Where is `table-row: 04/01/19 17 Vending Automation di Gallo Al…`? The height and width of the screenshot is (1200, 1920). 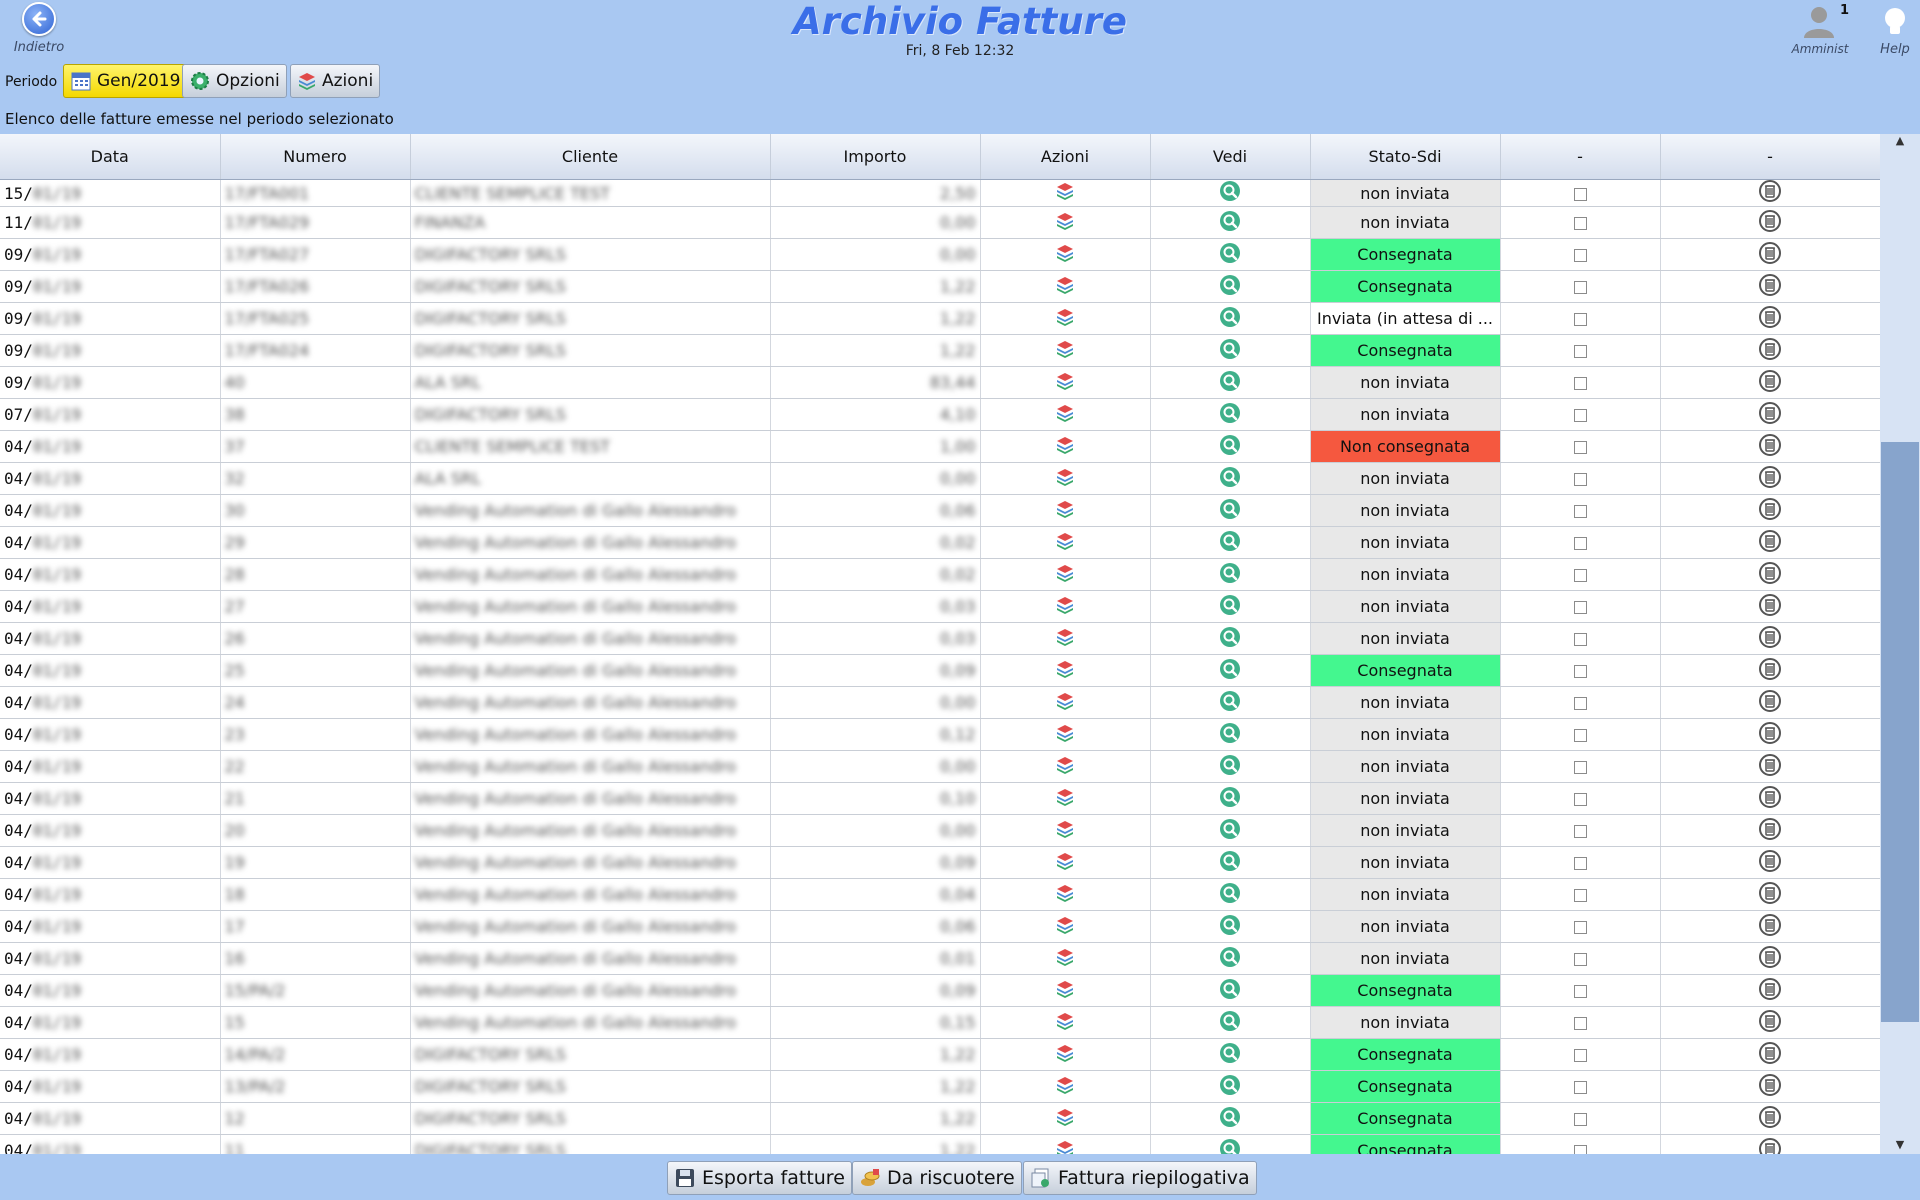 table-row: 04/01/19 17 Vending Automation di Gallo Al… is located at coordinates (940, 926).